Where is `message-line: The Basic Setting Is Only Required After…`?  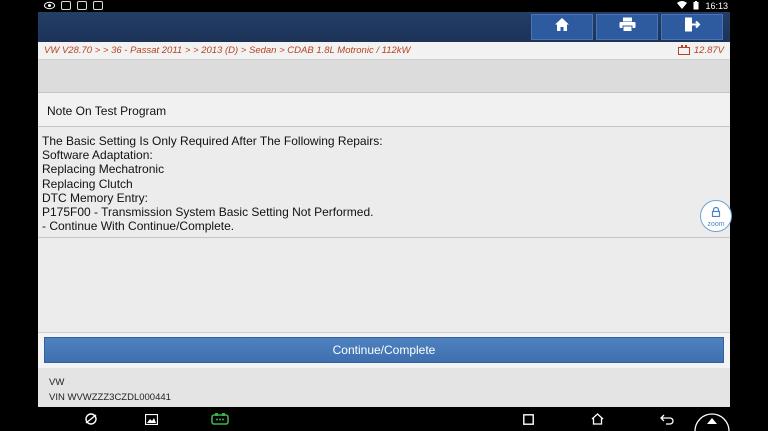
message-line: The Basic Setting Is Only Required After… is located at coordinates (212, 141).